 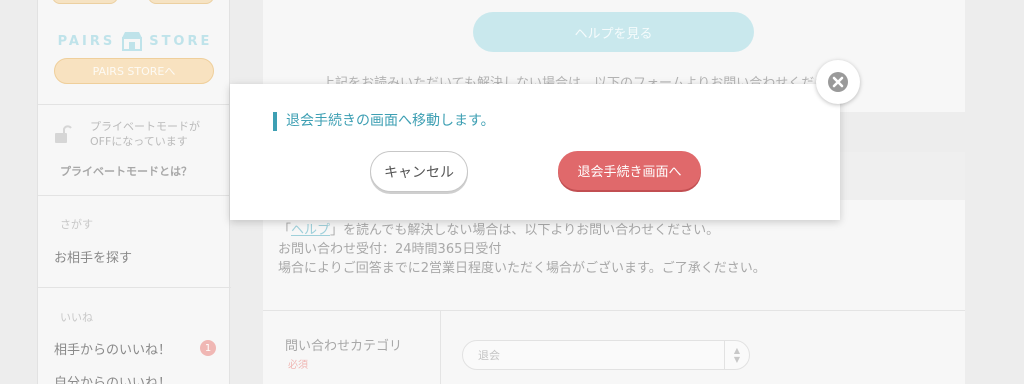 What do you see at coordinates (736, 355) in the screenshot?
I see `select-arrows-icon: ▲ ▼` at bounding box center [736, 355].